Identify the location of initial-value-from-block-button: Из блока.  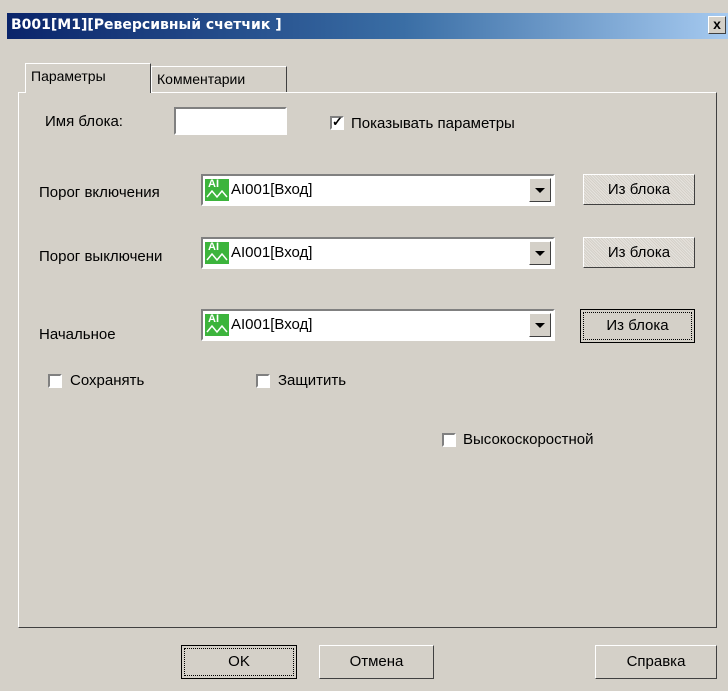
(637, 326).